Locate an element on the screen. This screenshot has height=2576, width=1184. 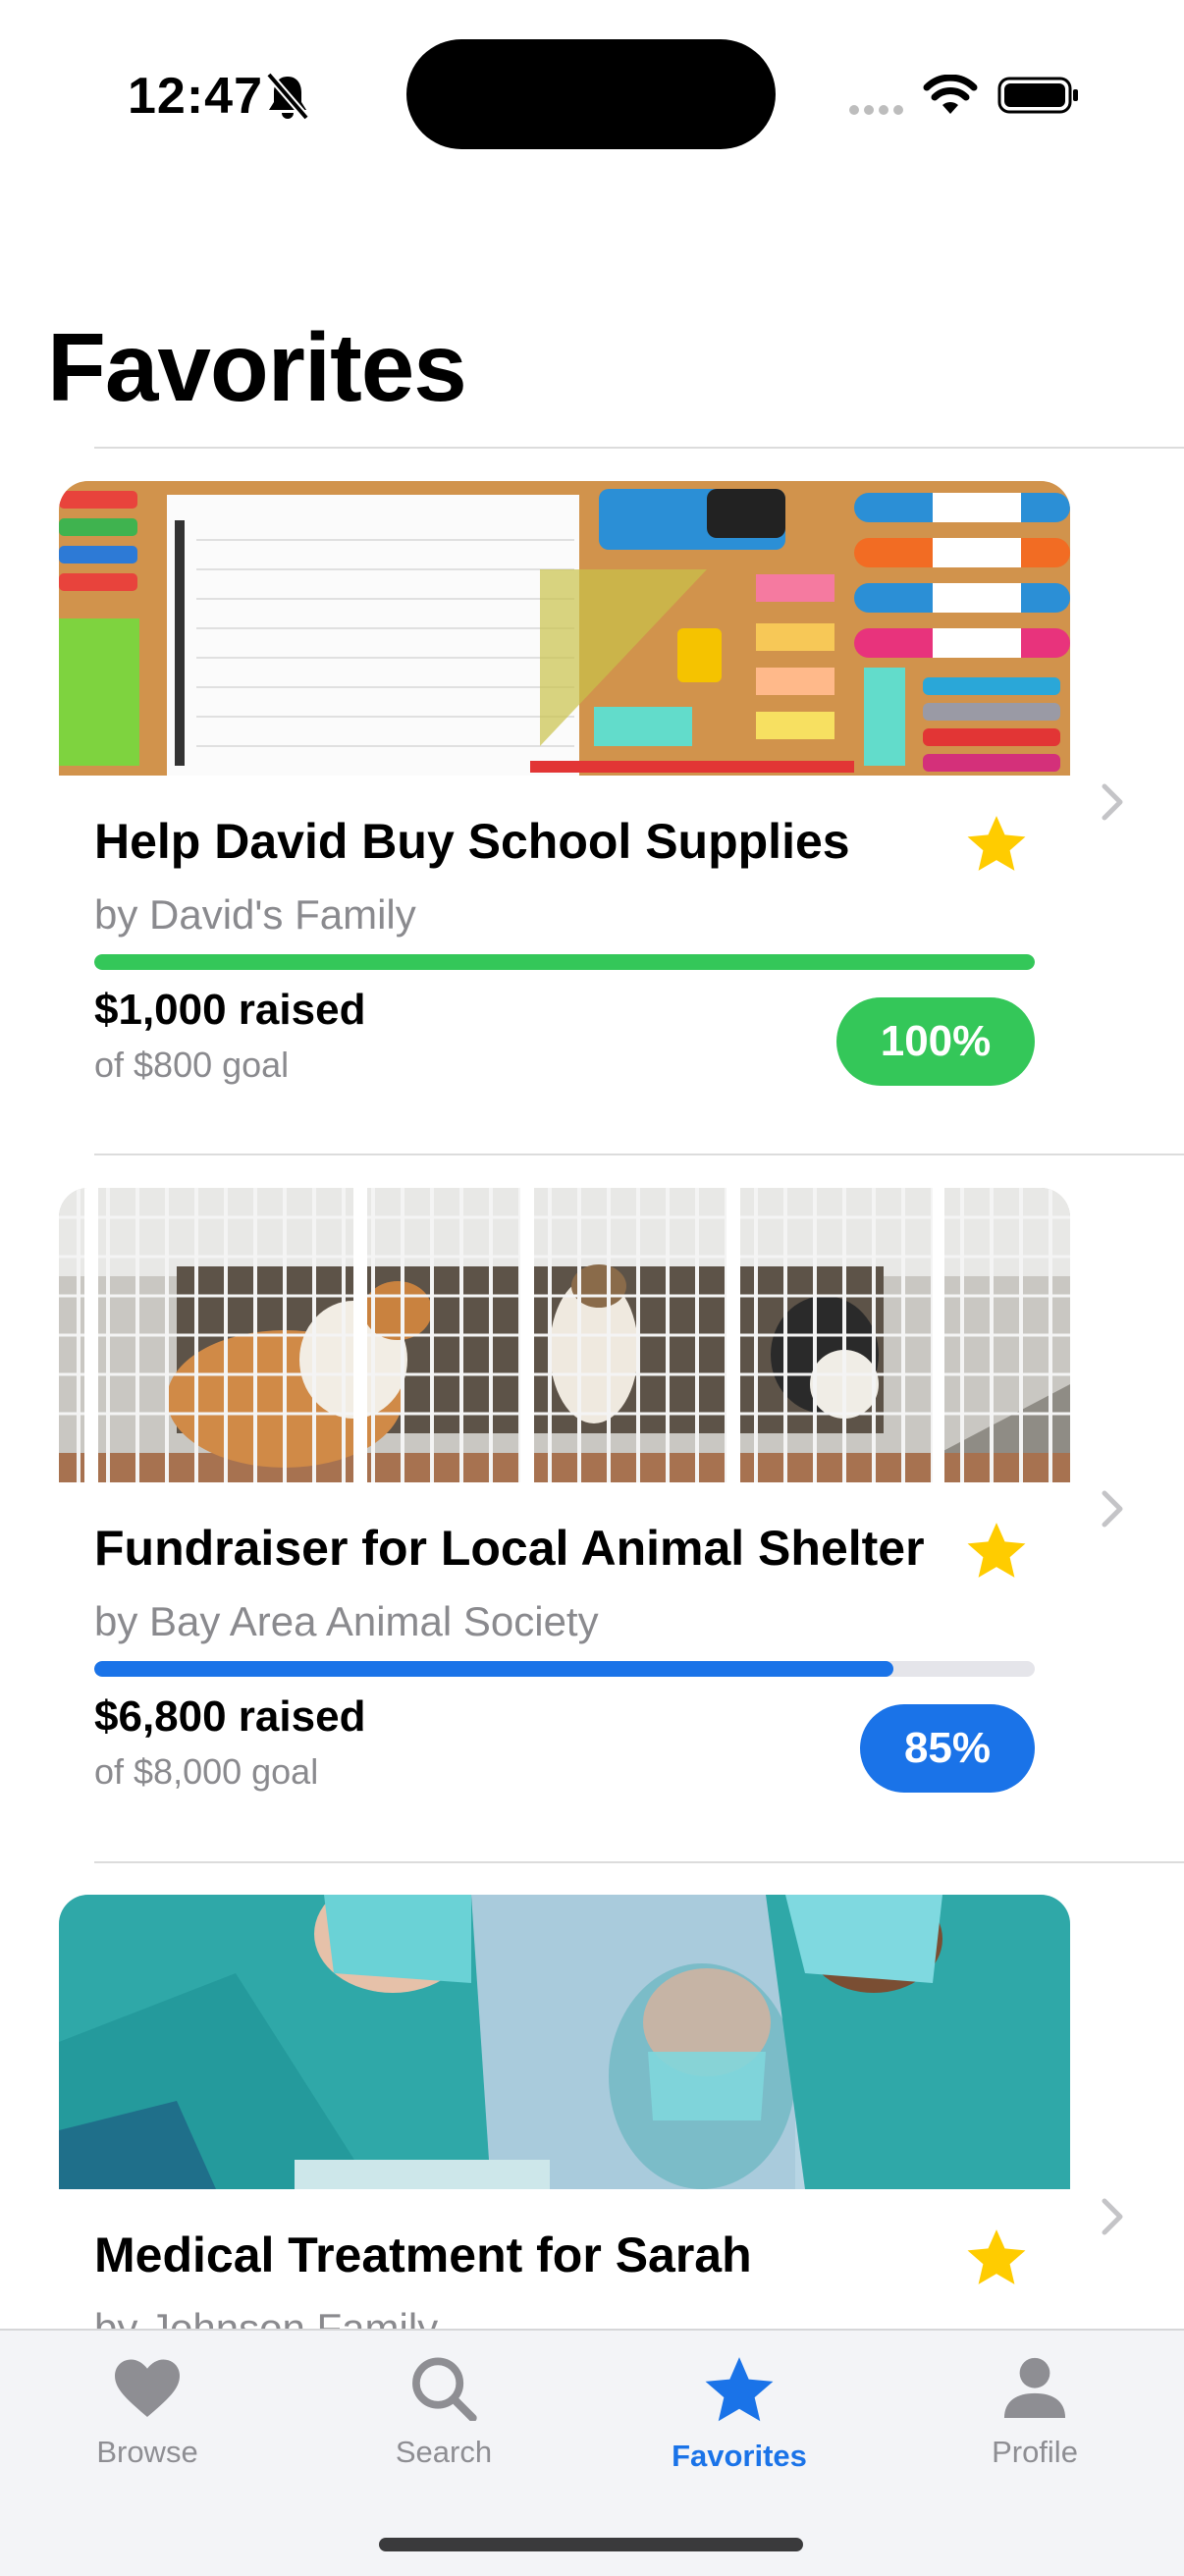
tab-label: Search is located at coordinates (444, 2452).